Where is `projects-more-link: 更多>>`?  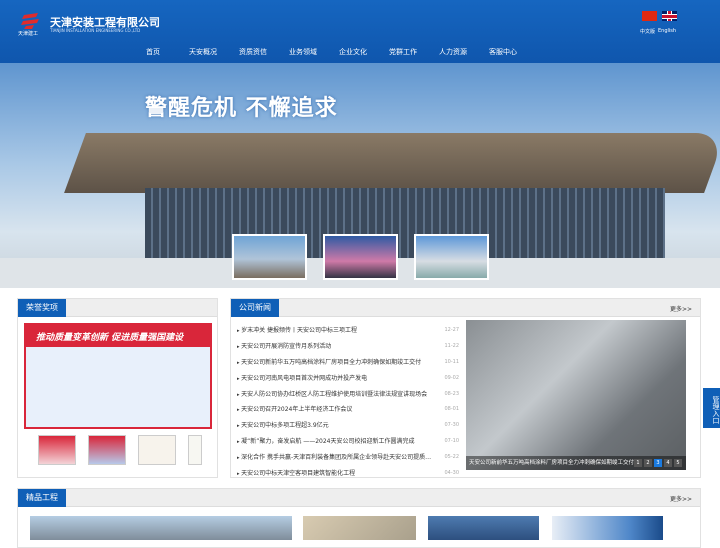 projects-more-link: 更多>> is located at coordinates (681, 498).